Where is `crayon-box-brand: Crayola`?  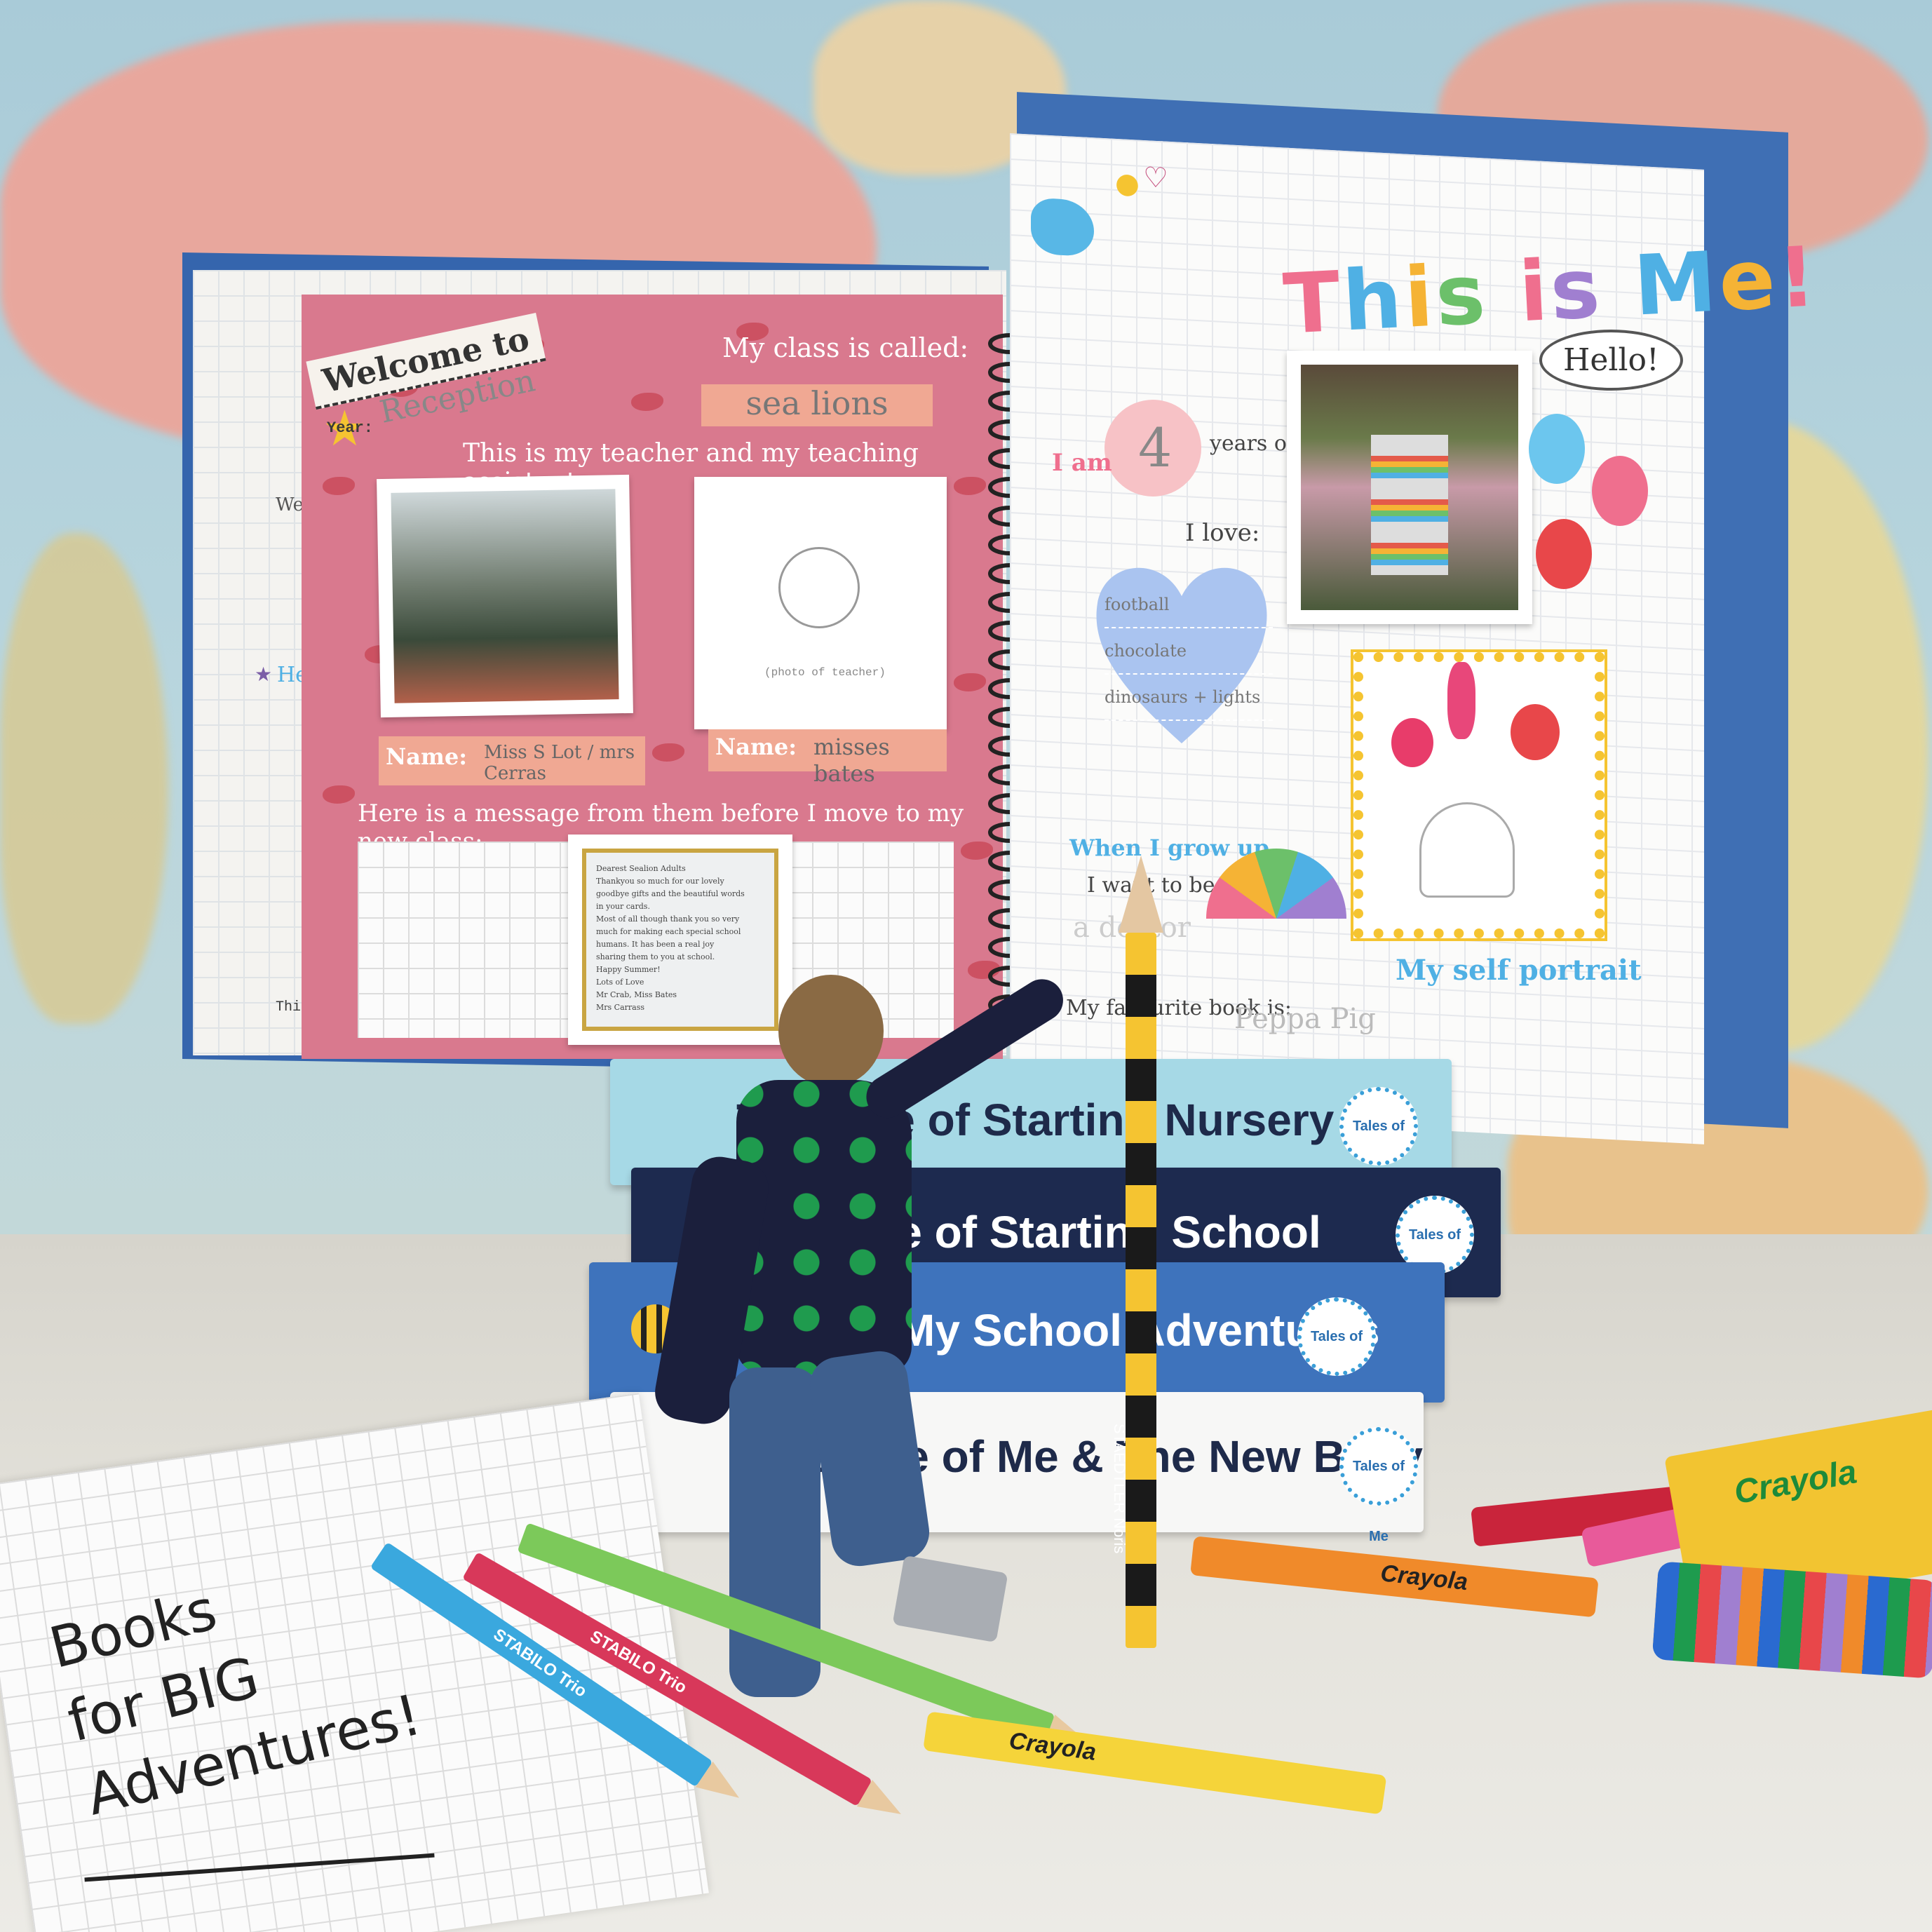 crayon-box-brand: Crayola is located at coordinates (1795, 1482).